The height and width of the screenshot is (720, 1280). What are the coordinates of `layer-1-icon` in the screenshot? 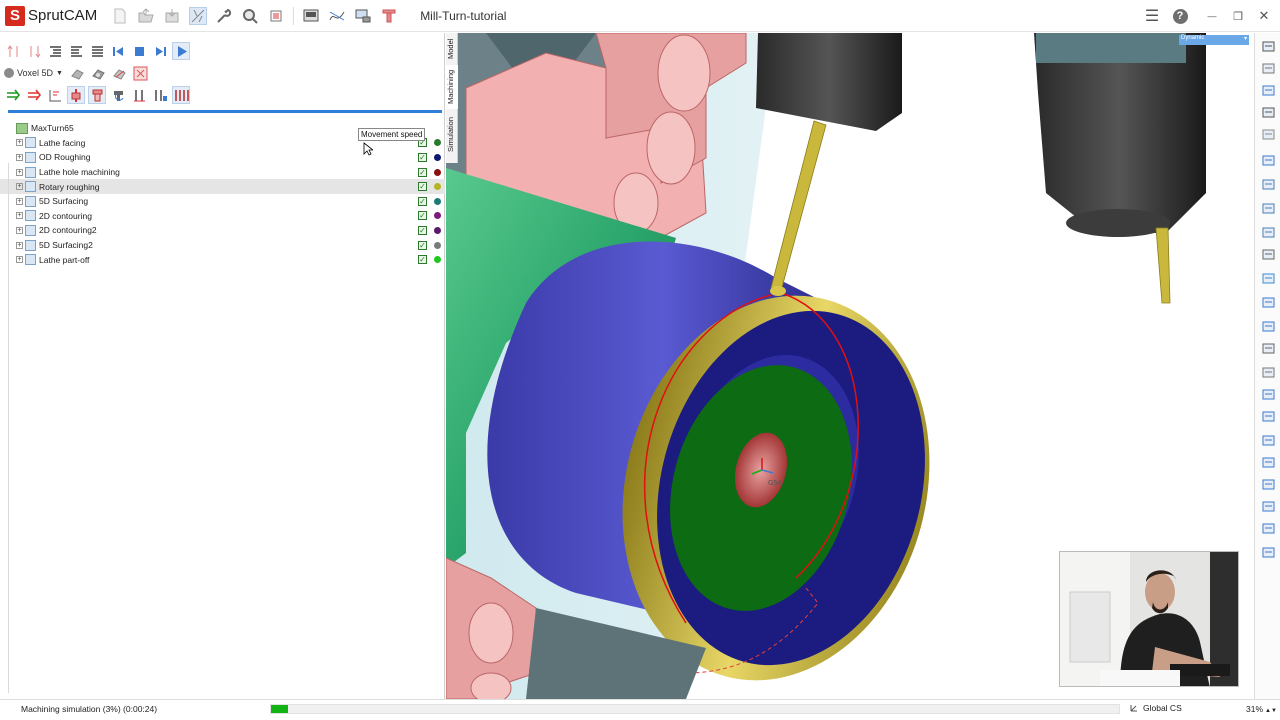 It's located at (1268, 160).